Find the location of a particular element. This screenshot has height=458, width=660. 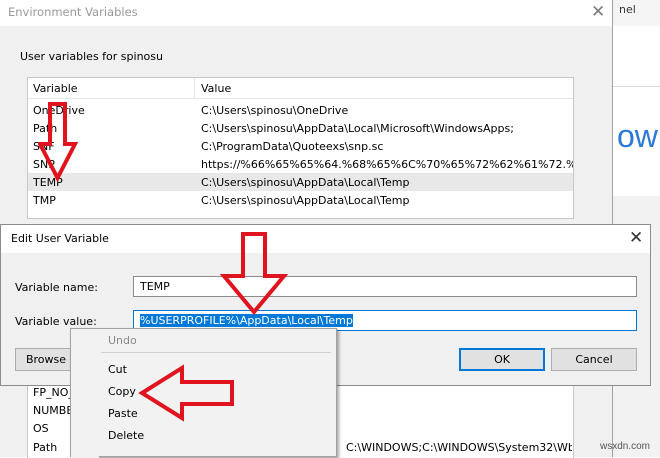

env-titlebar: Environment Variables ✕ is located at coordinates (306, 13).